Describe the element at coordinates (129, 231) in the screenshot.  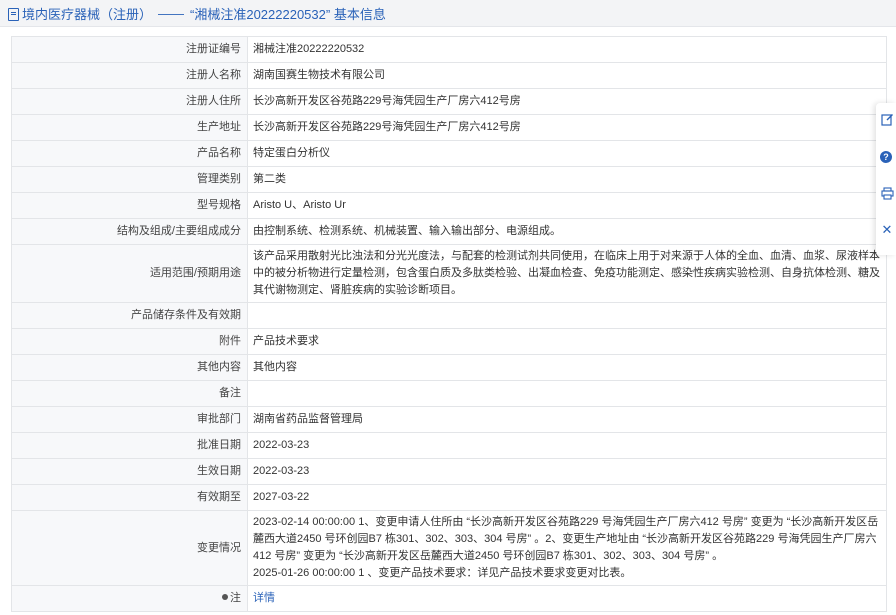
I see `row-label: 结构及组成/主要组成成分` at that location.